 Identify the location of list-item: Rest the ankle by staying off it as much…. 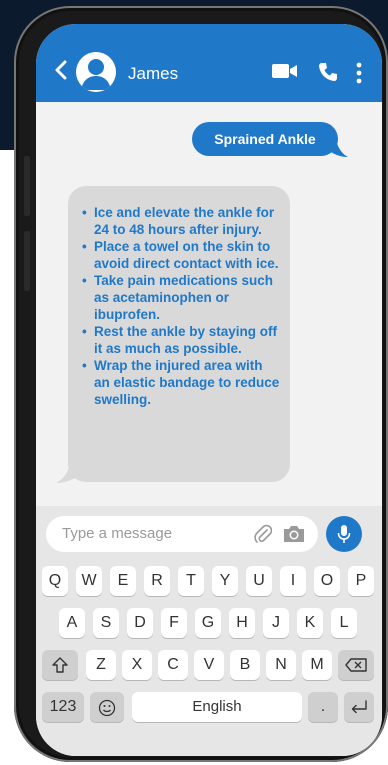
(182, 340).